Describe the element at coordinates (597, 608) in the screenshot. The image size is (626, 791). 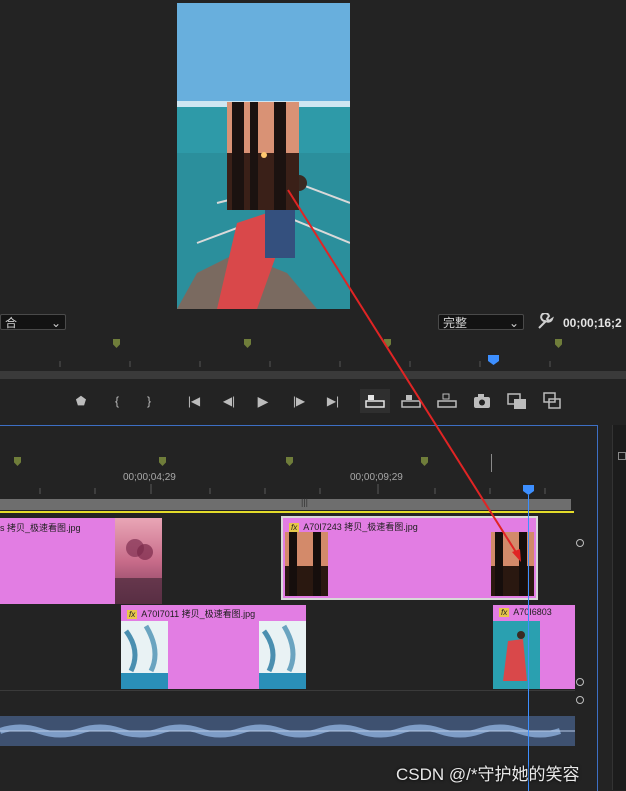
I see `panel-focus-border` at that location.